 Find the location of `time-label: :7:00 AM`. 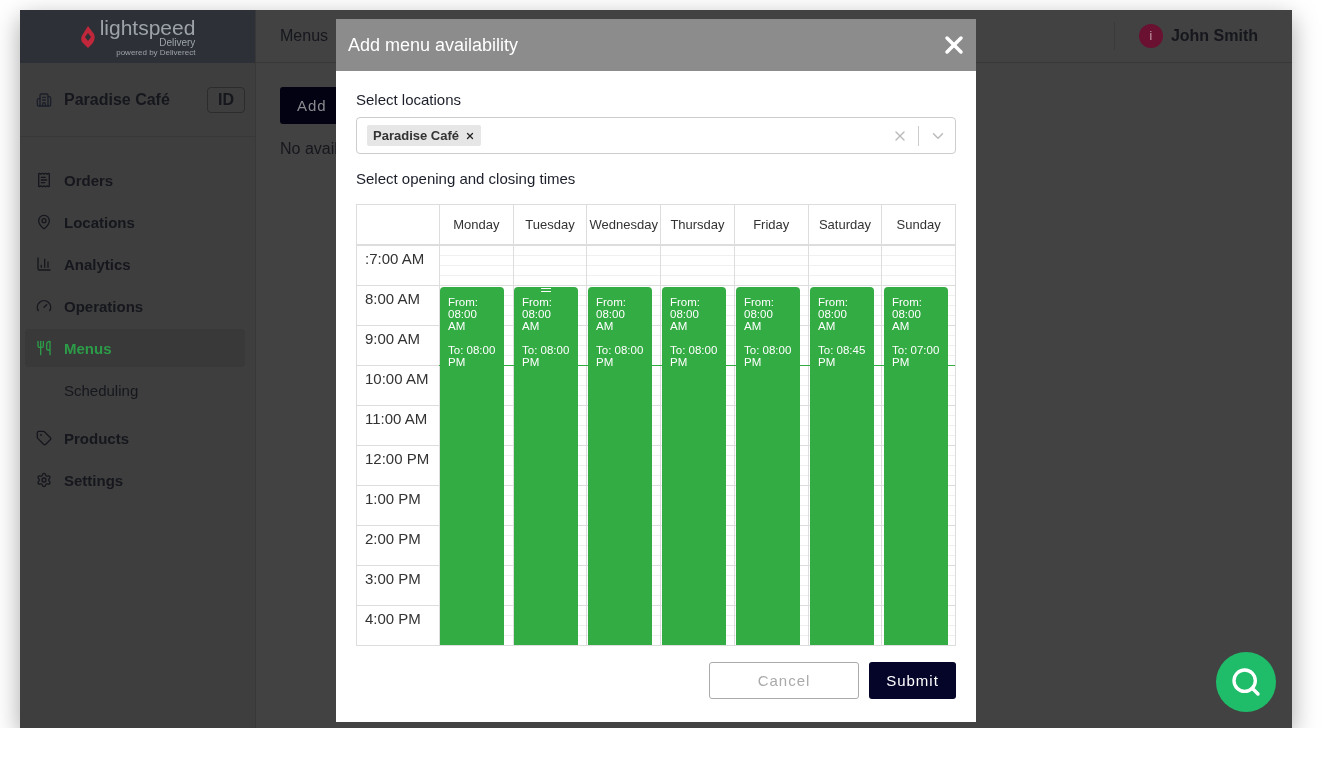

time-label: :7:00 AM is located at coordinates (398, 266).